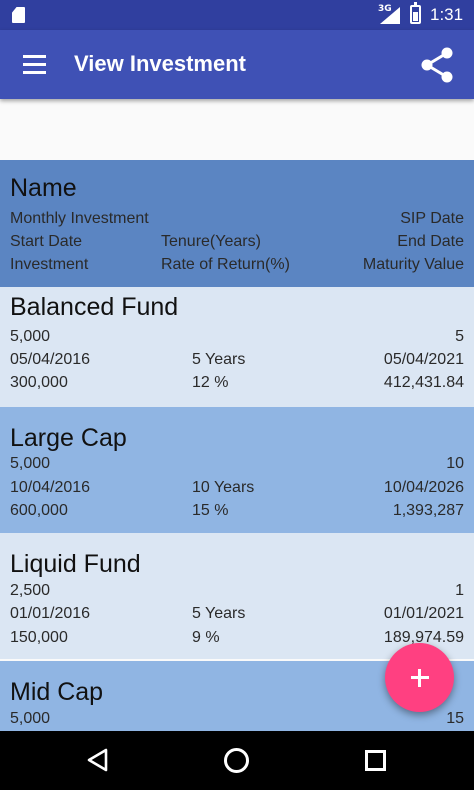 The height and width of the screenshot is (790, 474). Describe the element at coordinates (30, 590) in the screenshot. I see `monthly-investment: 2,500` at that location.